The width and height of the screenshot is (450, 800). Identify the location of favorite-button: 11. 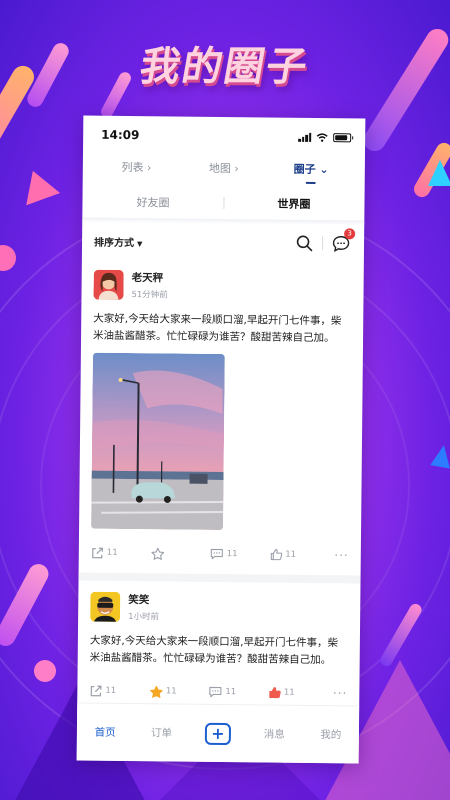
(179, 692).